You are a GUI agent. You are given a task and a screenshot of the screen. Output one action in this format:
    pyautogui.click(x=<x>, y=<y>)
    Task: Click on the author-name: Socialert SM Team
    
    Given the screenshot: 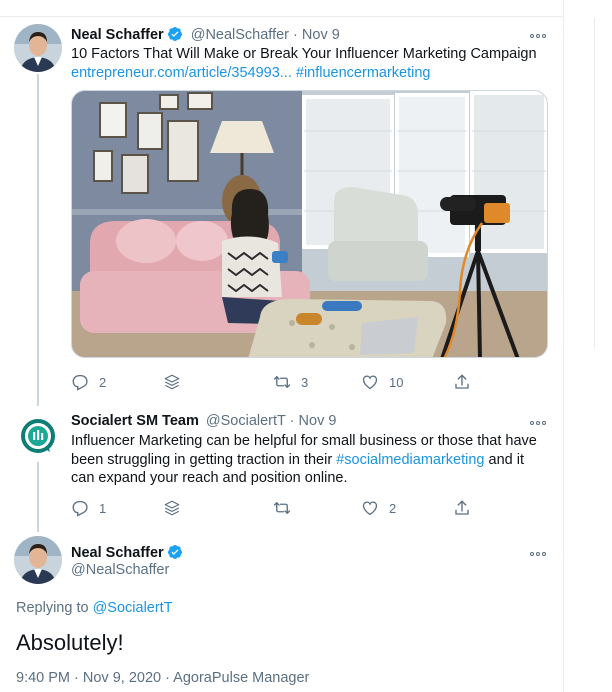 What is the action you would take?
    pyautogui.click(x=135, y=421)
    